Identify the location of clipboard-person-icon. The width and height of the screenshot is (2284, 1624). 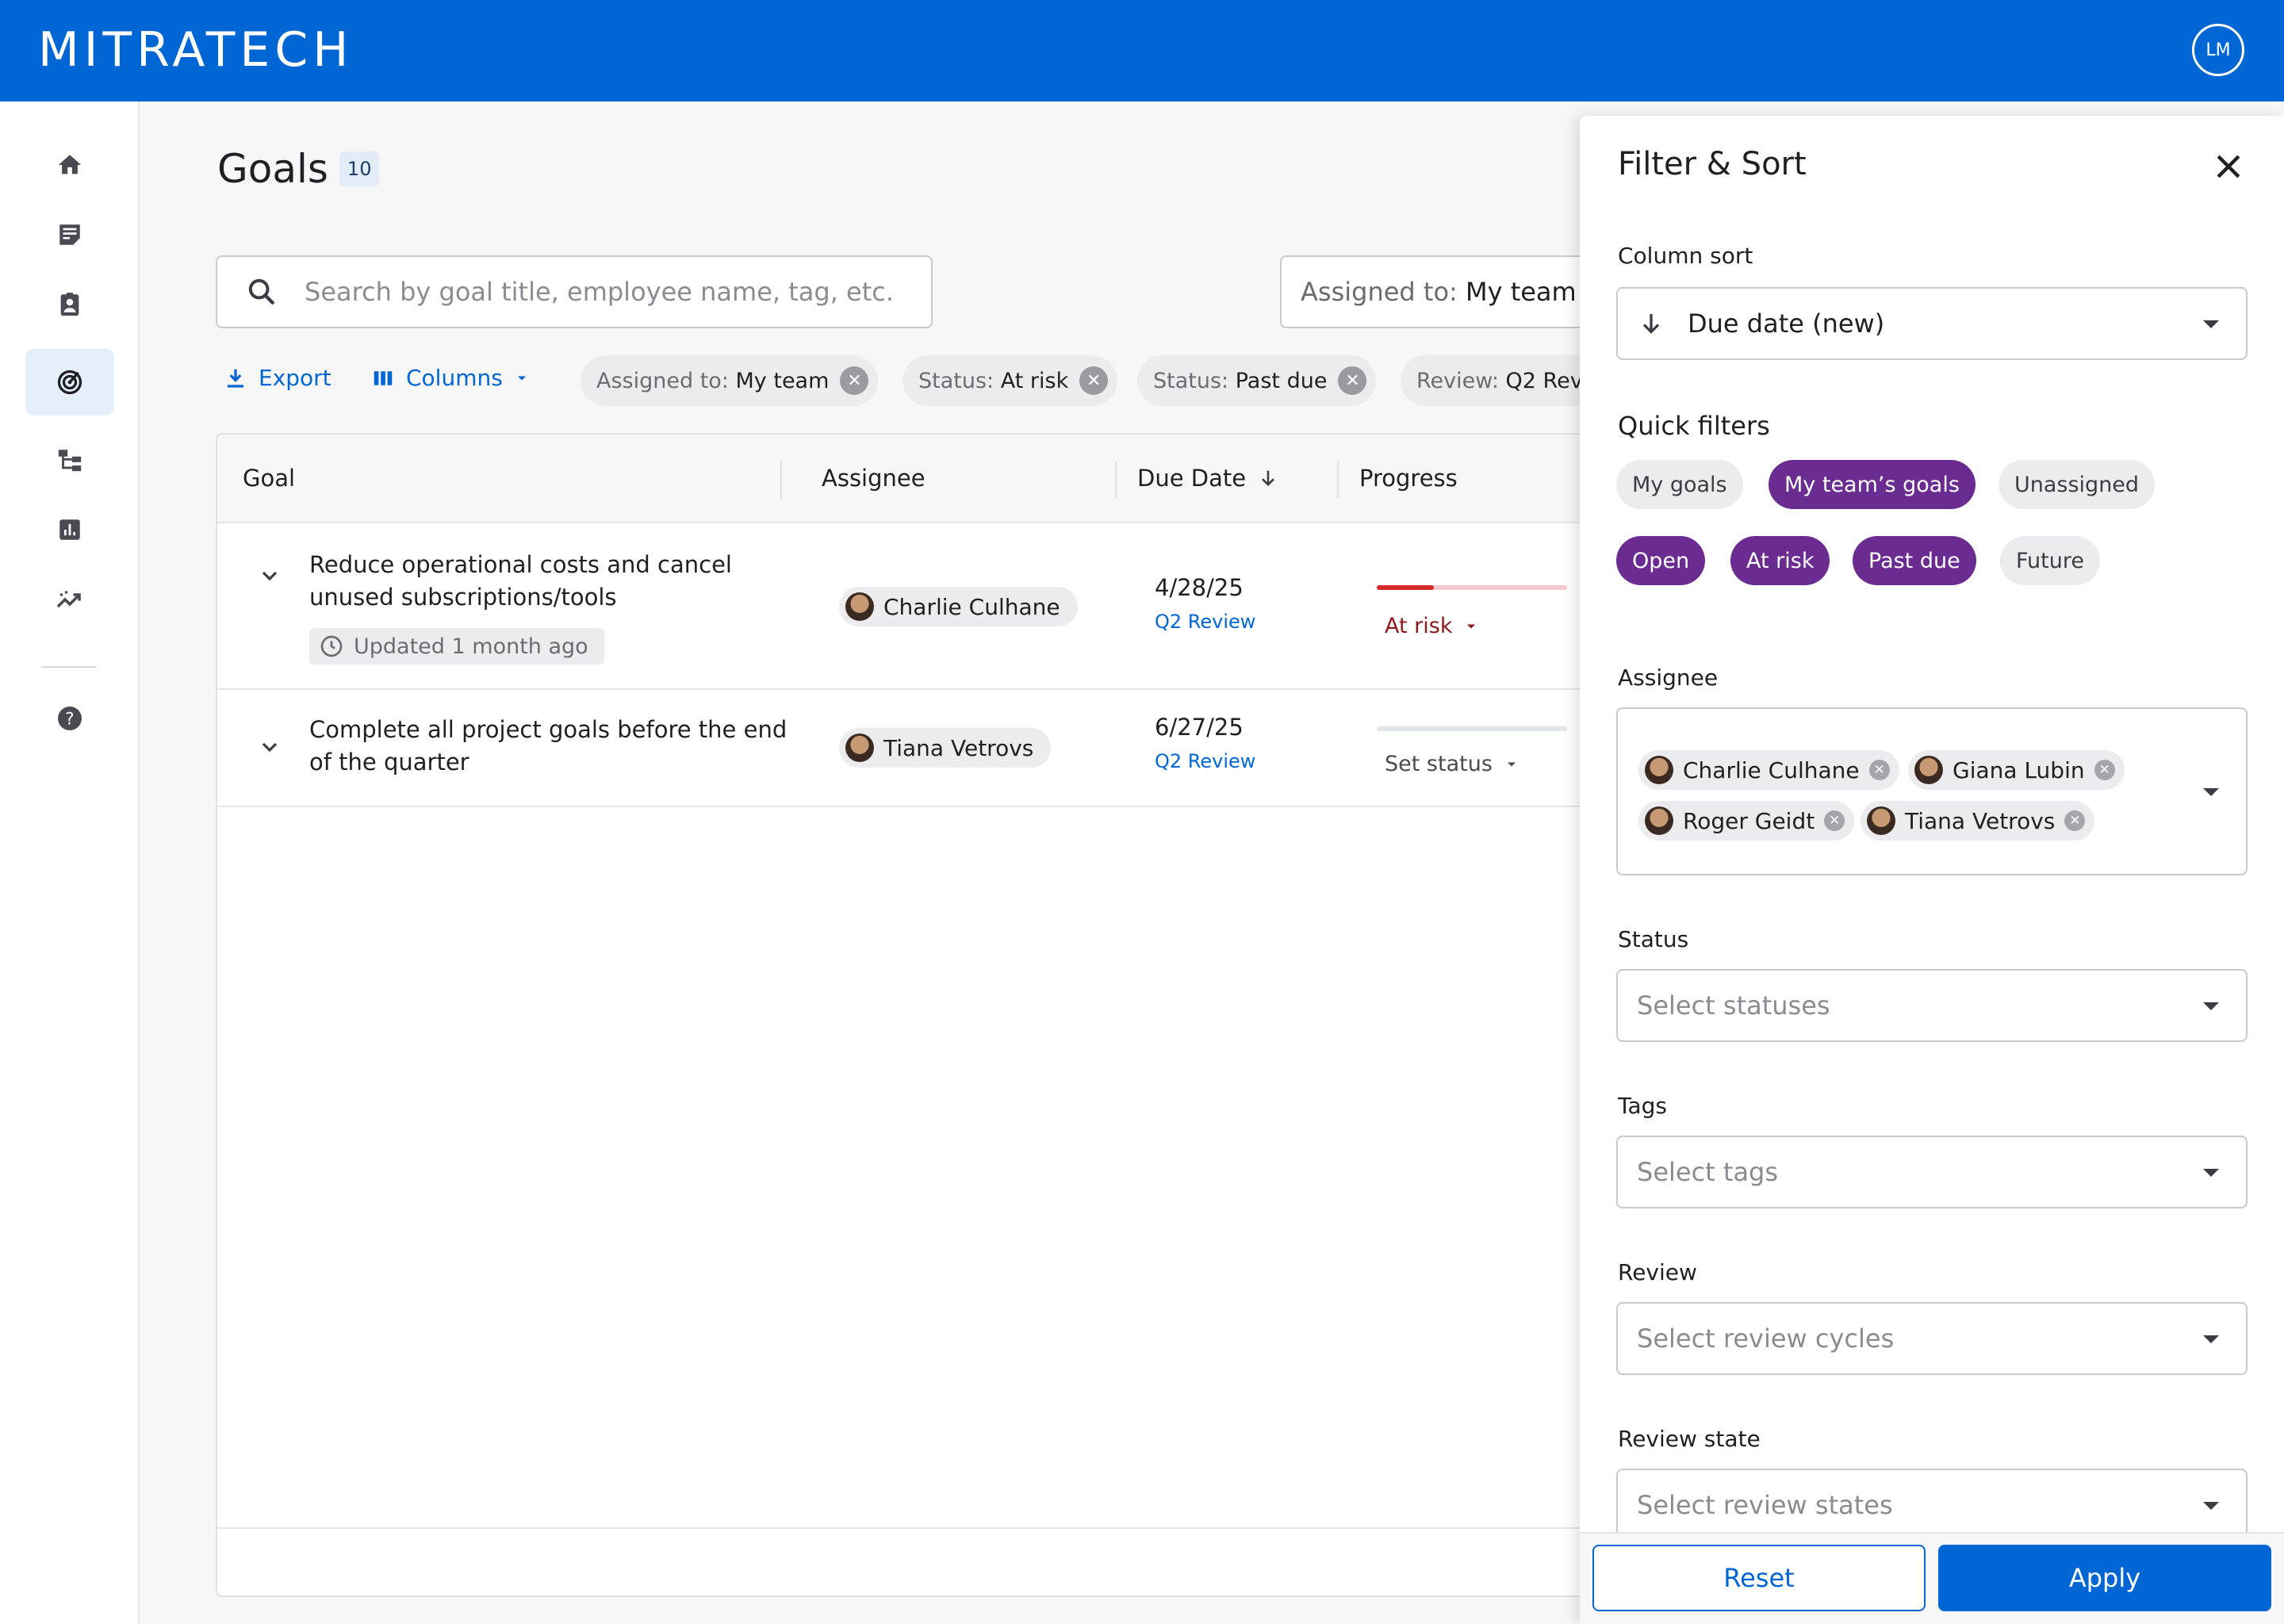
(69, 304).